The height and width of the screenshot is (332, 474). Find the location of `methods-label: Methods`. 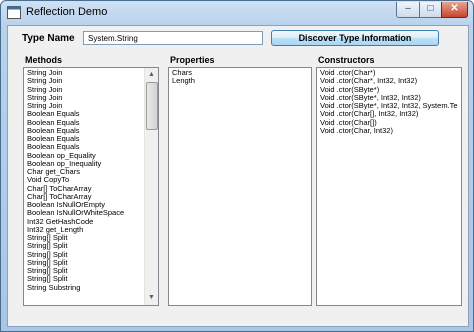

methods-label: Methods is located at coordinates (43, 60).